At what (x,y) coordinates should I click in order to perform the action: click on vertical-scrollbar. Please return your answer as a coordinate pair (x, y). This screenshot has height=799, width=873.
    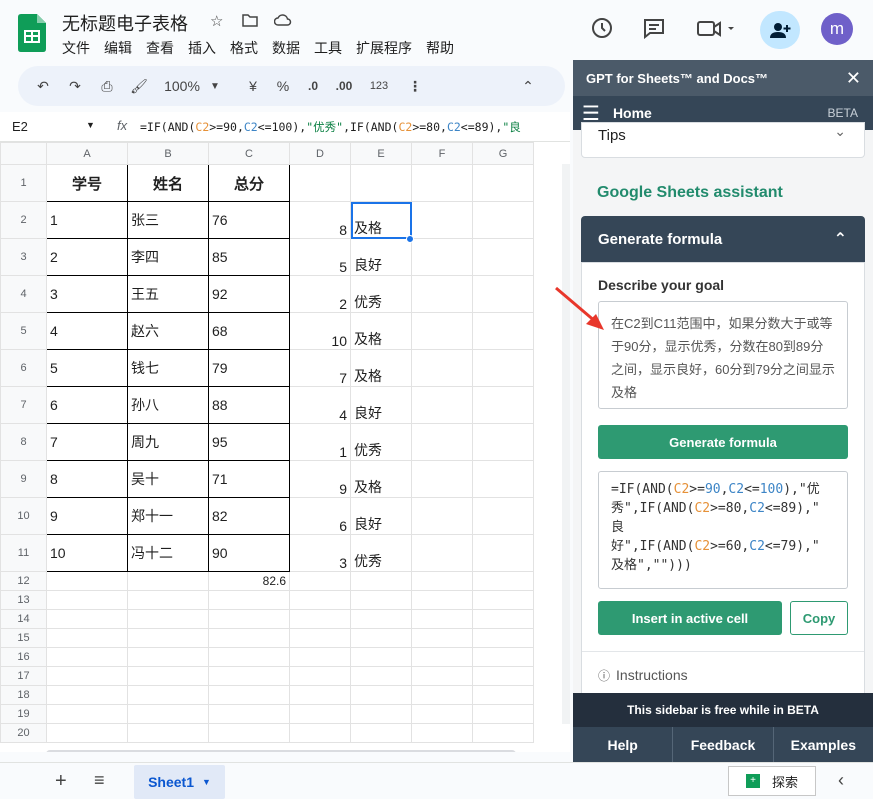
    Looking at the image, I should click on (566, 444).